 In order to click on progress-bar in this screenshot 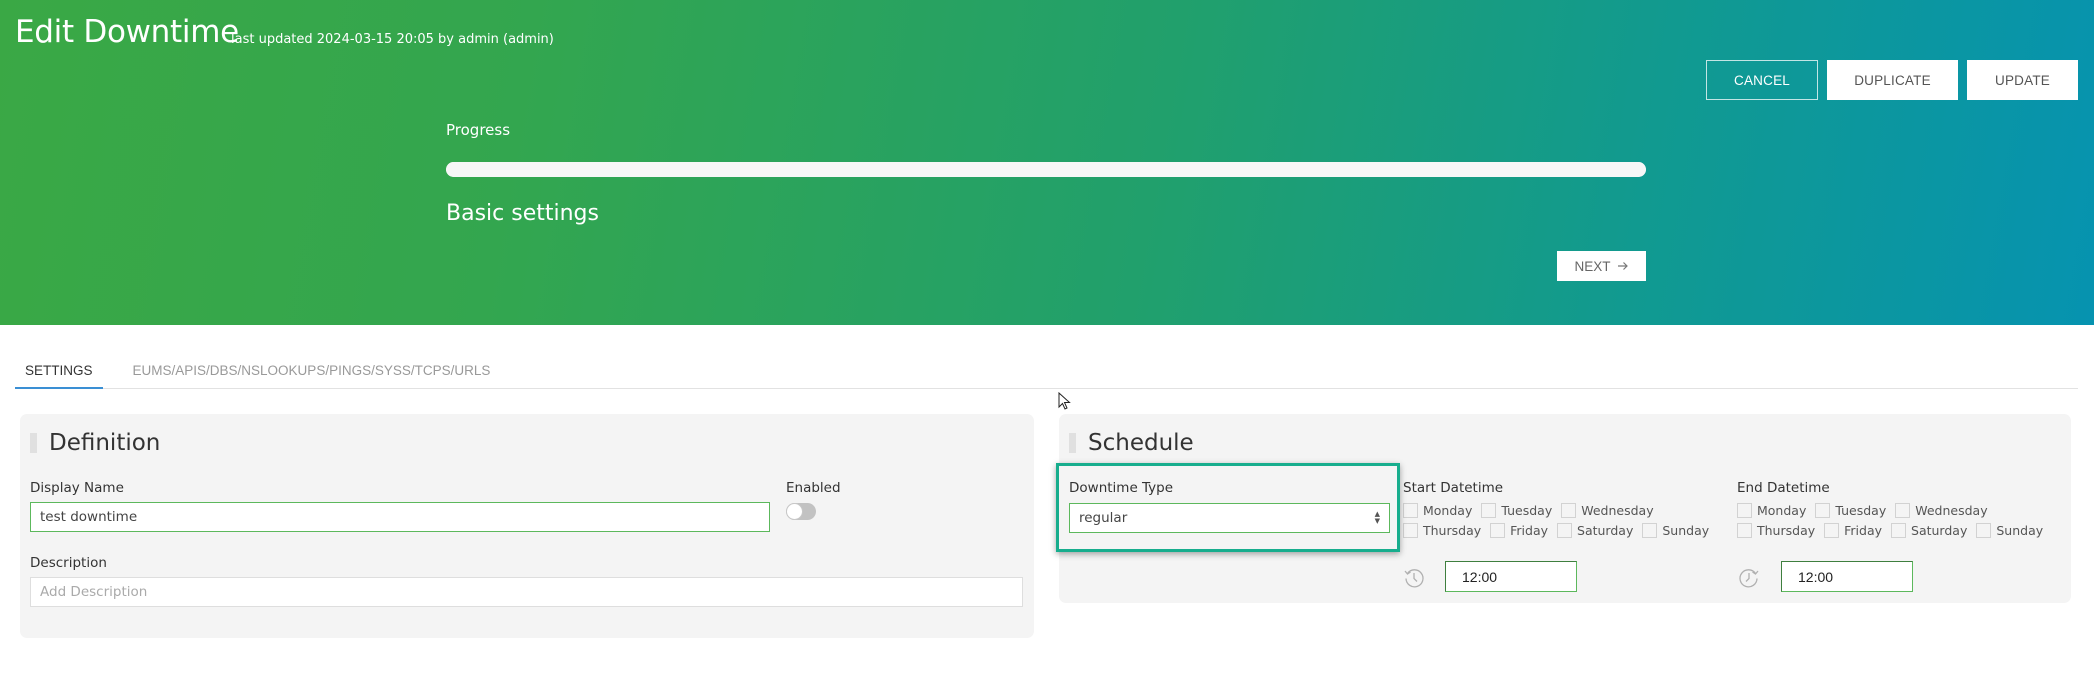, I will do `click(1046, 169)`.